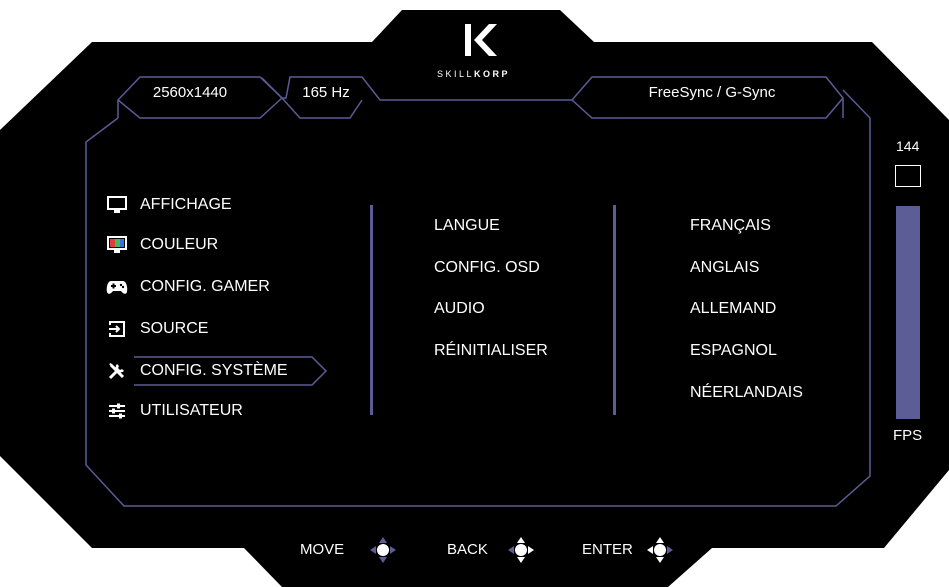 This screenshot has height=587, width=949. Describe the element at coordinates (908, 312) in the screenshot. I see `fps-gauge-fill` at that location.